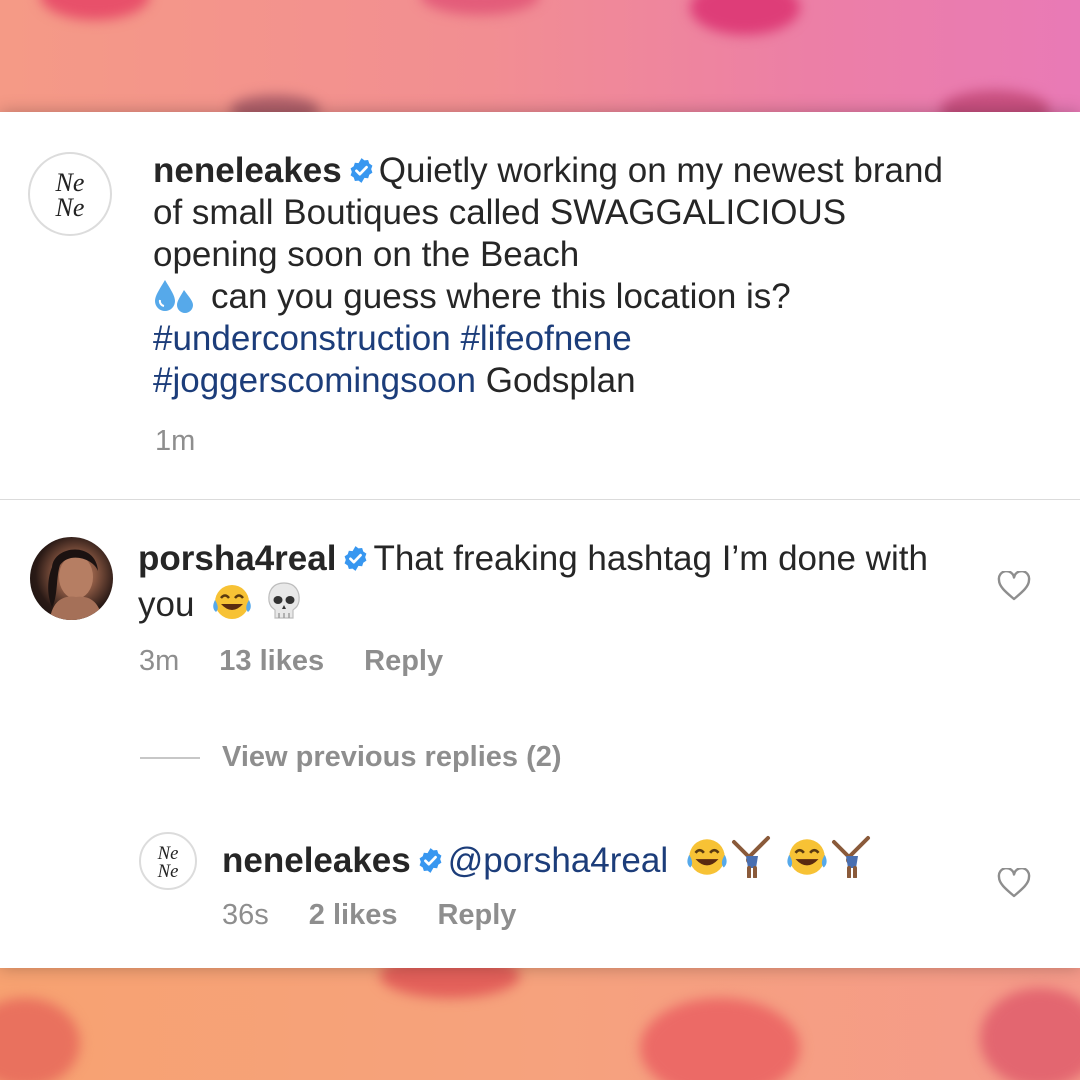  Describe the element at coordinates (237, 558) in the screenshot. I see `comment-username: porsha4real` at that location.